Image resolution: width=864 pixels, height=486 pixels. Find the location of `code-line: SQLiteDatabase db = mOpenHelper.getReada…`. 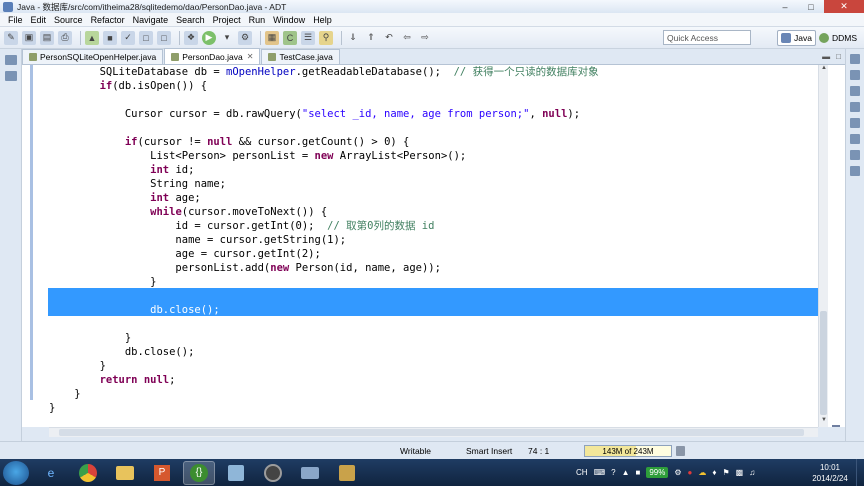

code-line: SQLiteDatabase db = mOpenHelper.getReada… is located at coordinates (324, 72).